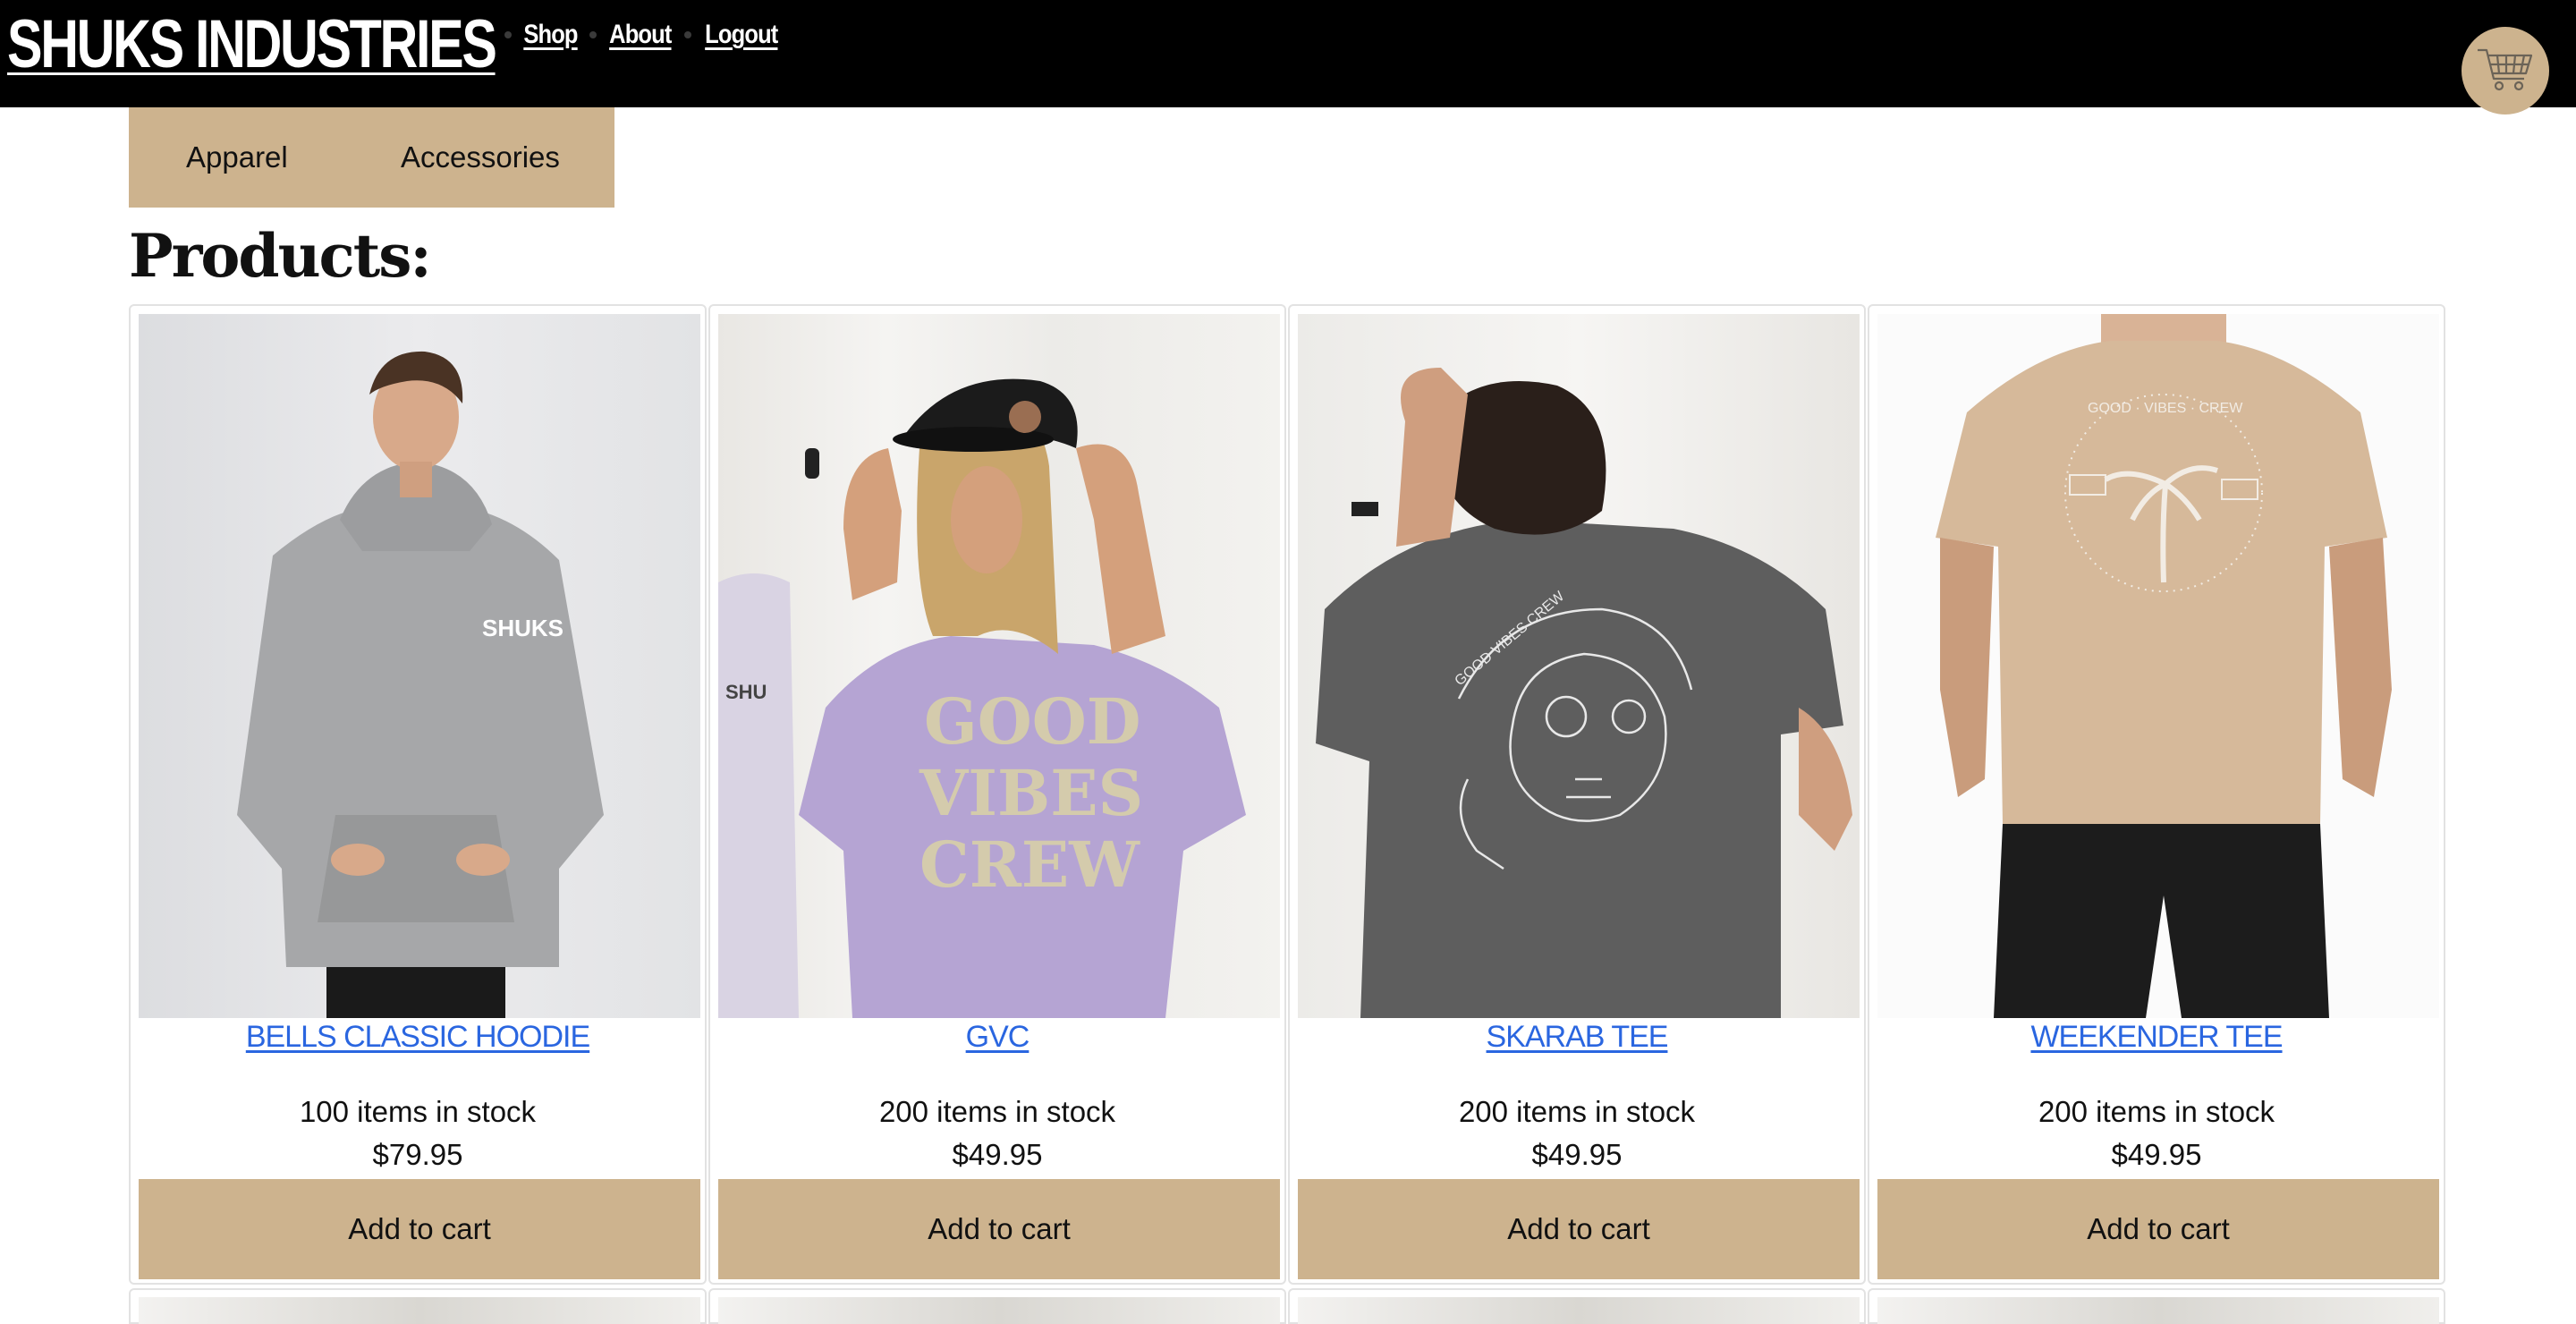  What do you see at coordinates (2156, 1037) in the screenshot?
I see `product-title-link: WEEKENDER TEE` at bounding box center [2156, 1037].